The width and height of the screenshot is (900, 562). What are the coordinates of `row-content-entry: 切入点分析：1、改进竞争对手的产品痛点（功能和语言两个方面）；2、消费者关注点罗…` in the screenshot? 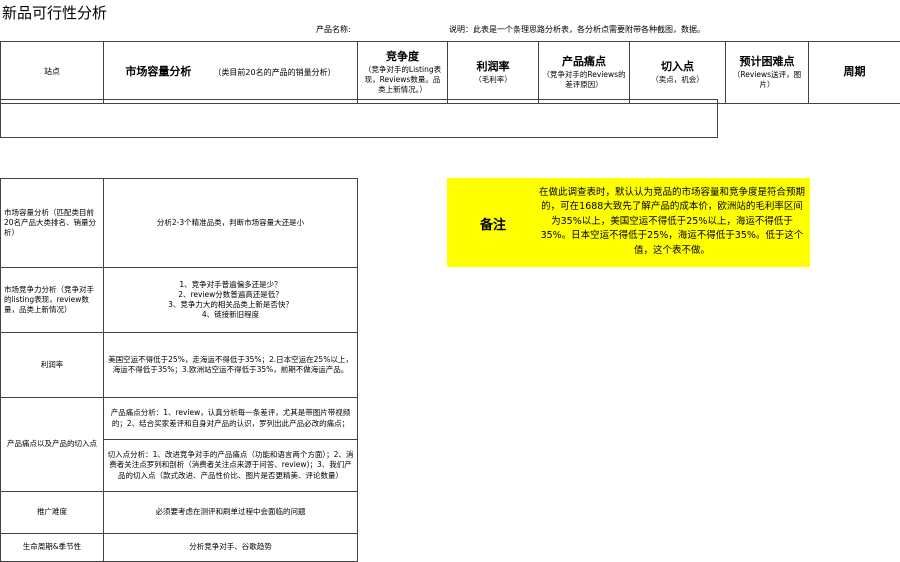 It's located at (230, 465).